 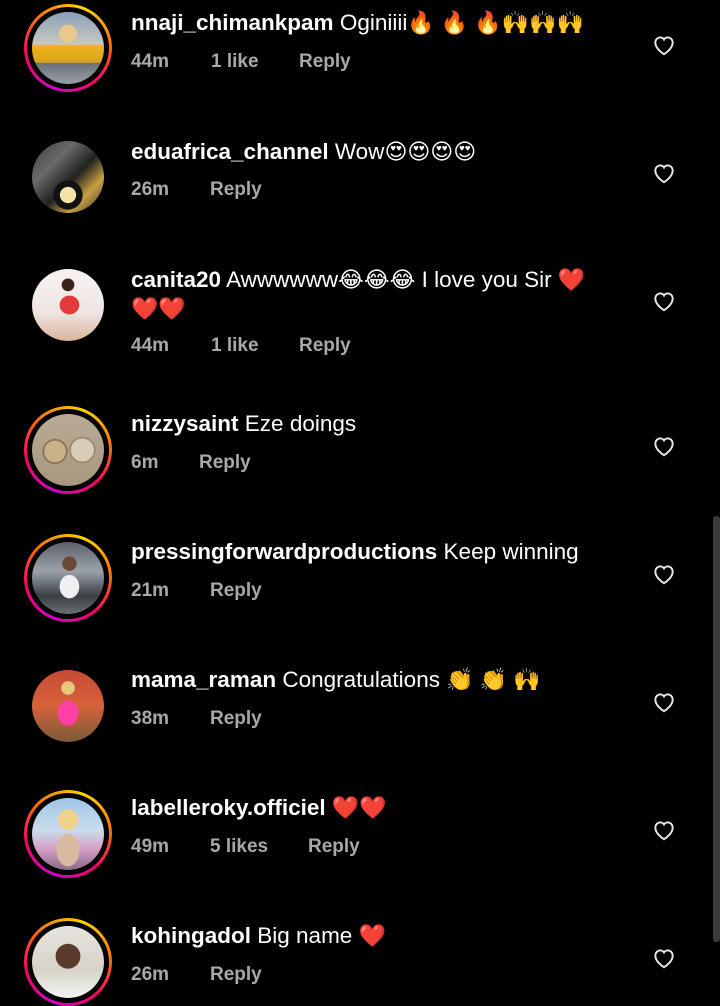 I want to click on comment-meta: 6m Reply, so click(x=191, y=463).